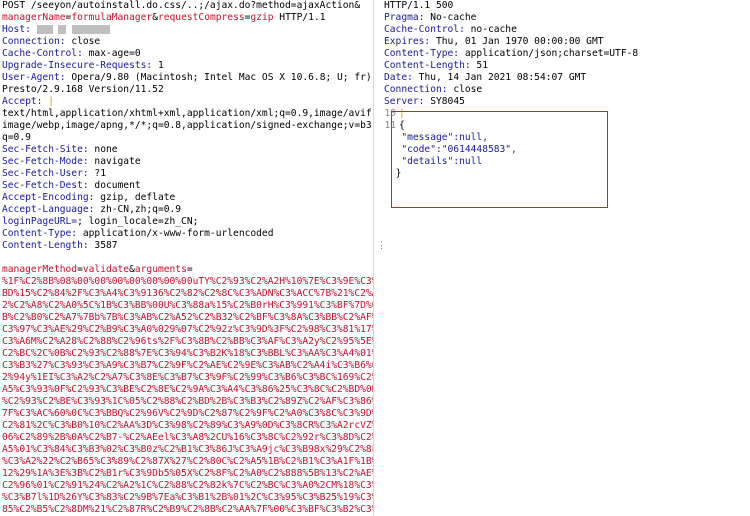 Image resolution: width=750 pixels, height=516 pixels. Describe the element at coordinates (188, 66) in the screenshot. I see `header-line: Upgrade-Insecure-Requests: 1` at that location.